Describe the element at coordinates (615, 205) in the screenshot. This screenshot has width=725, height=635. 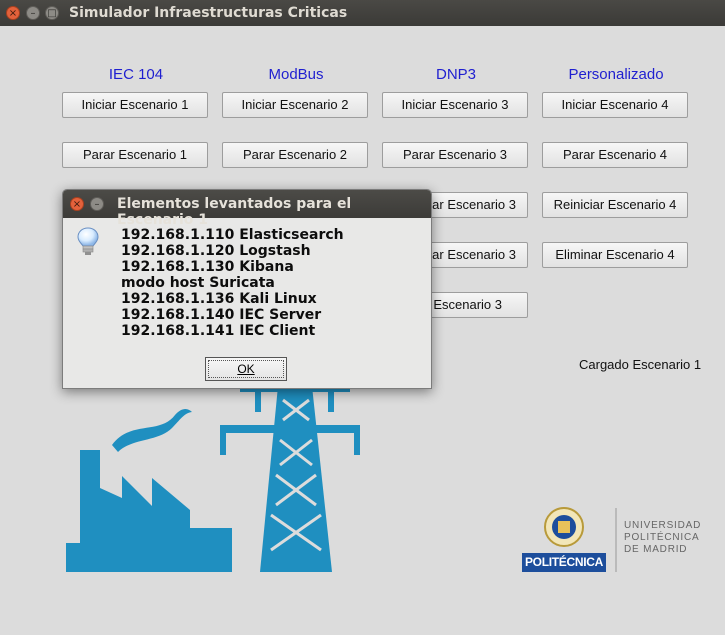
I see `restart-scenario-4-button: Reiniciar Escenario 4` at that location.